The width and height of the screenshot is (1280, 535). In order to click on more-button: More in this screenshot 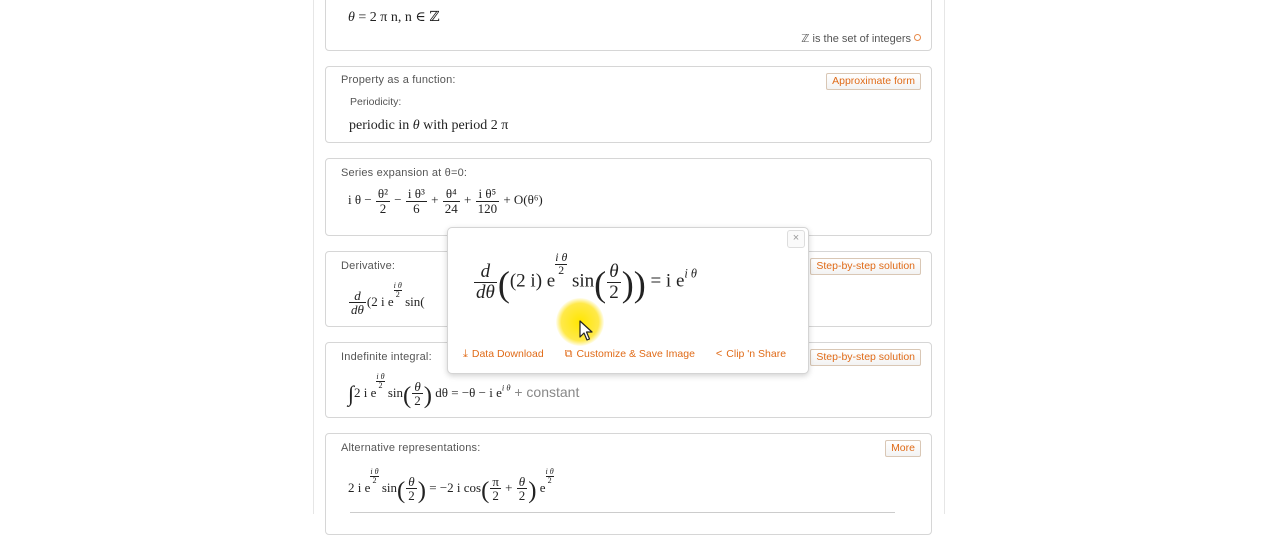, I will do `click(903, 448)`.